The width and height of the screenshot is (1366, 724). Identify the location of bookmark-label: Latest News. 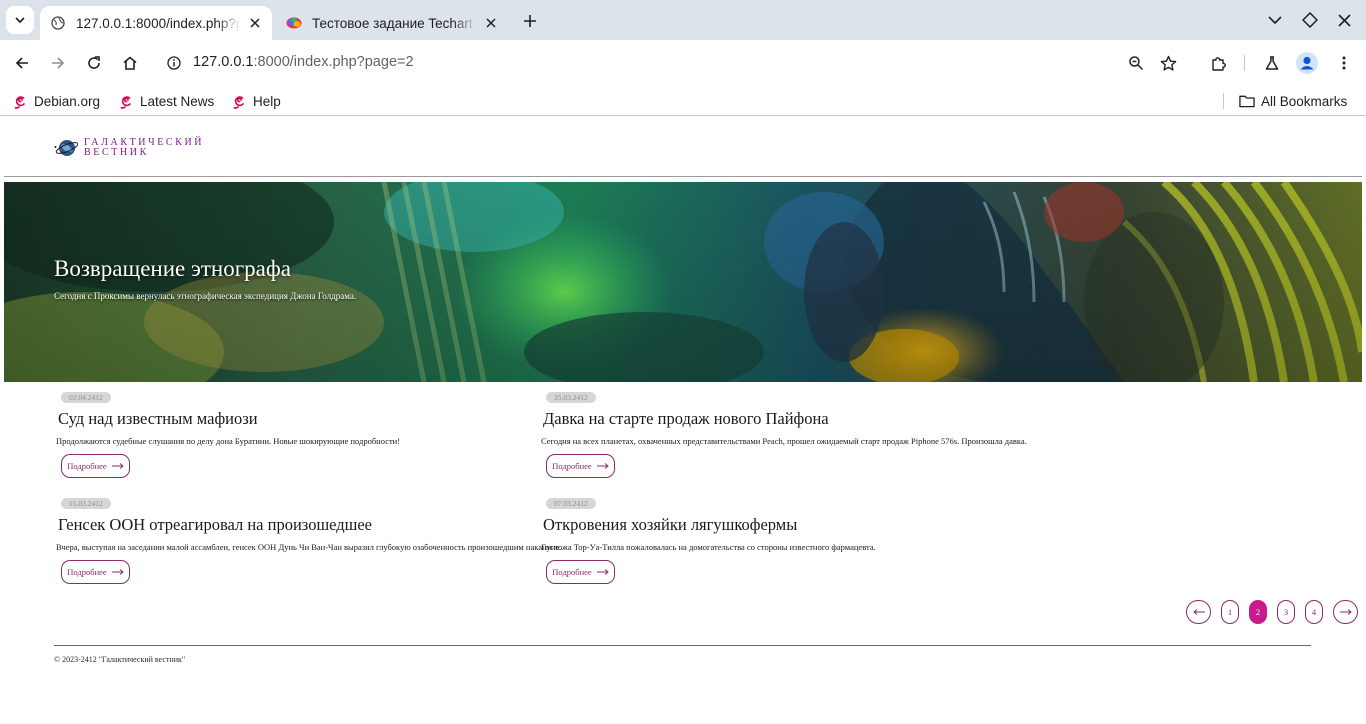
(177, 101).